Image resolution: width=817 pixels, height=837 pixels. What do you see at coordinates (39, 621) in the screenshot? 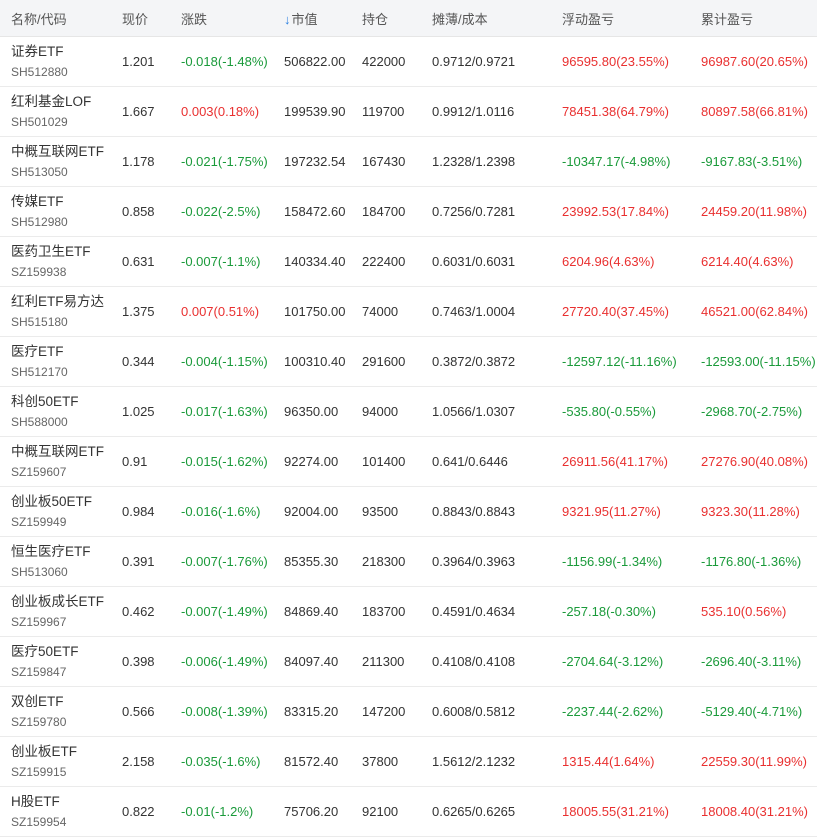
I see `fund-code: SZ159967` at bounding box center [39, 621].